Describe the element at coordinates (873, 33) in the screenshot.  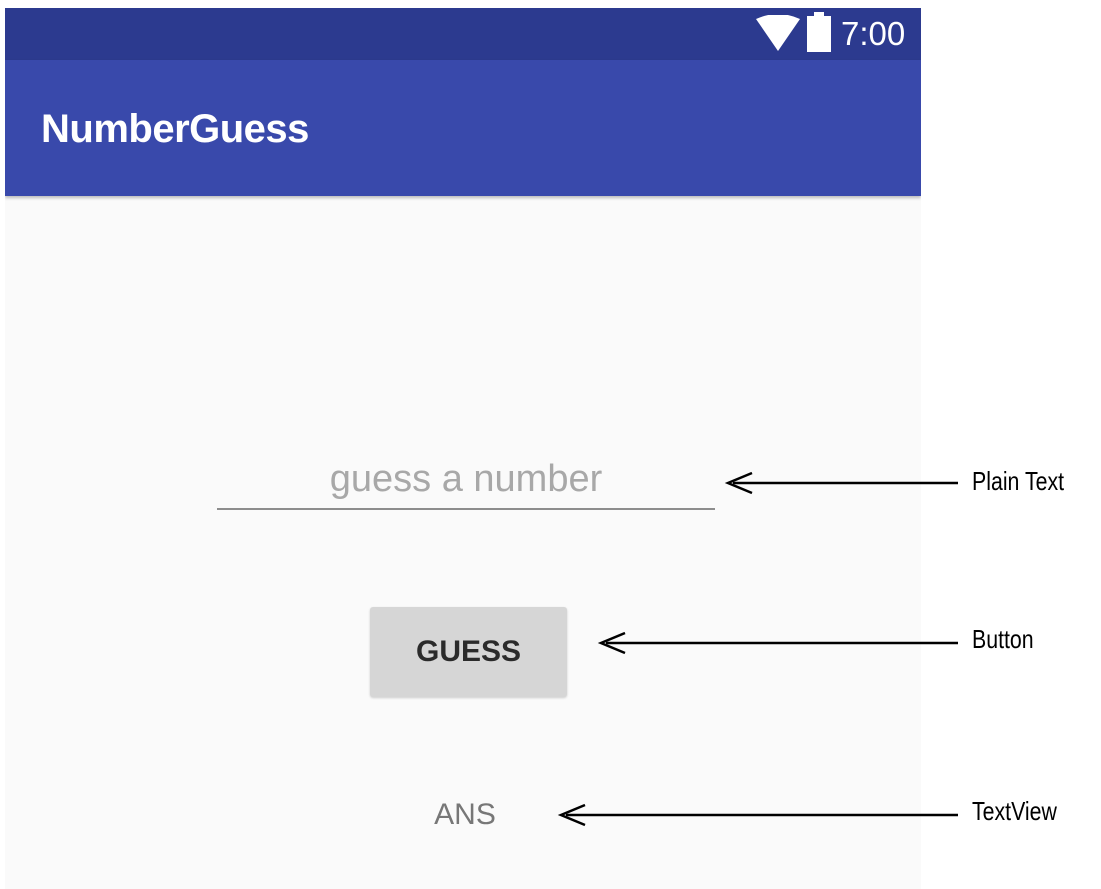
I see `status-clock: 7:00` at that location.